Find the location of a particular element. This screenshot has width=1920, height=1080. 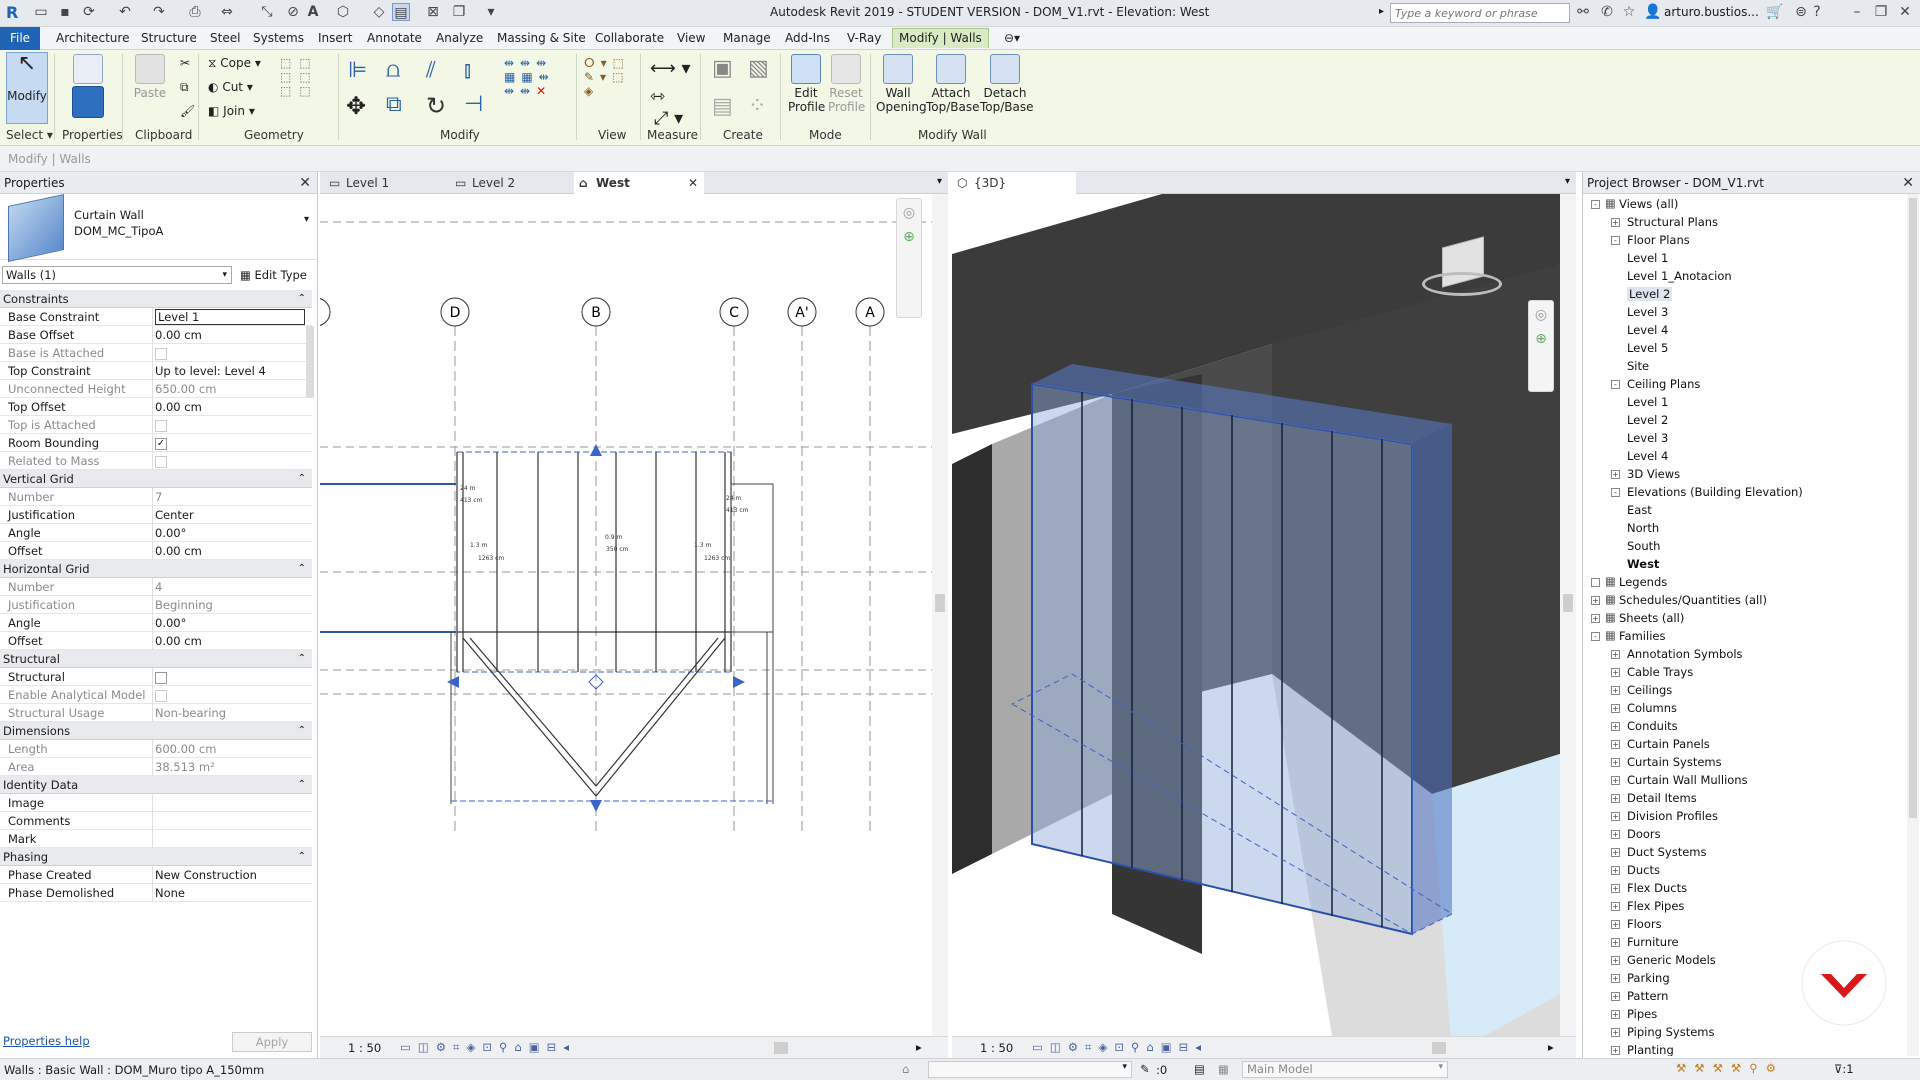

view-control-icons: ▭◫⚙⌗◈⊡⚲⌂▣⊟◂ is located at coordinates (488, 1047).